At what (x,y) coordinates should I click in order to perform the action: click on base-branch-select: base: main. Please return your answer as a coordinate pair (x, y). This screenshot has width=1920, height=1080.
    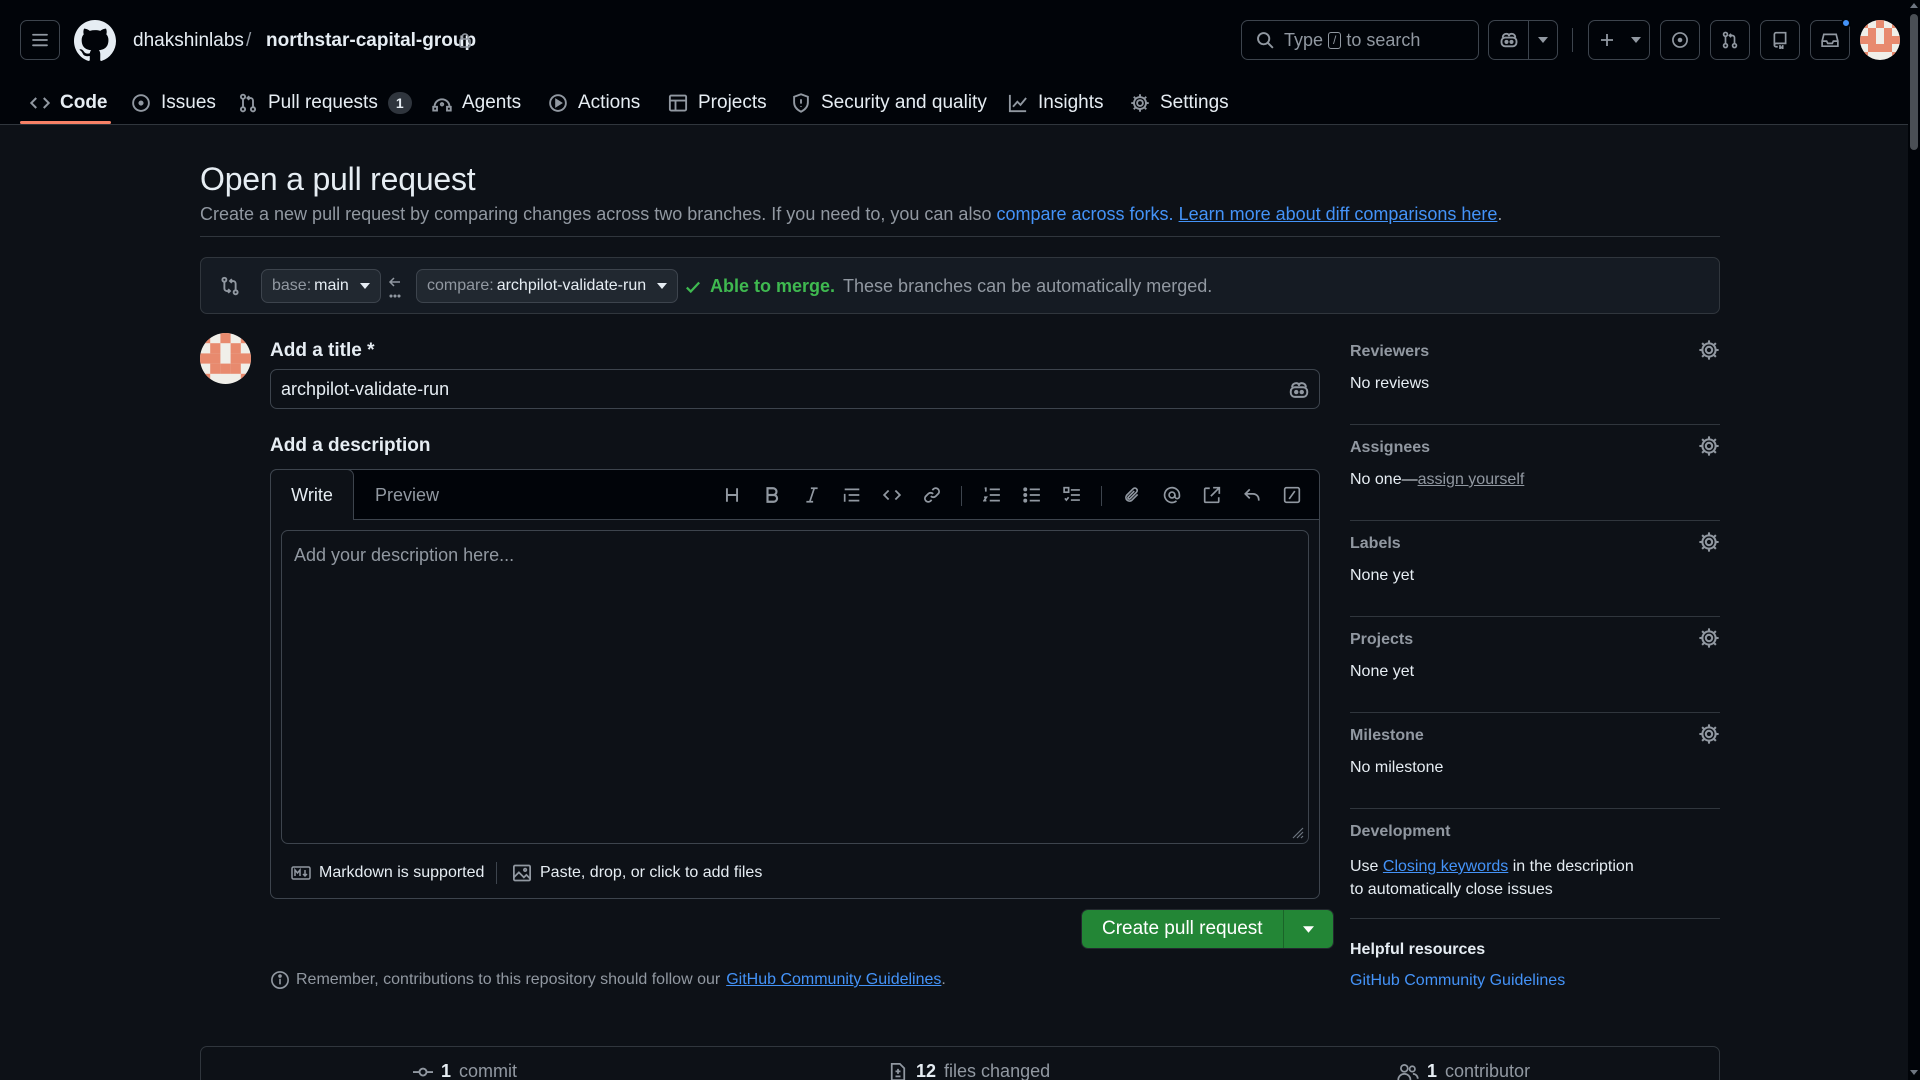
    Looking at the image, I should click on (321, 286).